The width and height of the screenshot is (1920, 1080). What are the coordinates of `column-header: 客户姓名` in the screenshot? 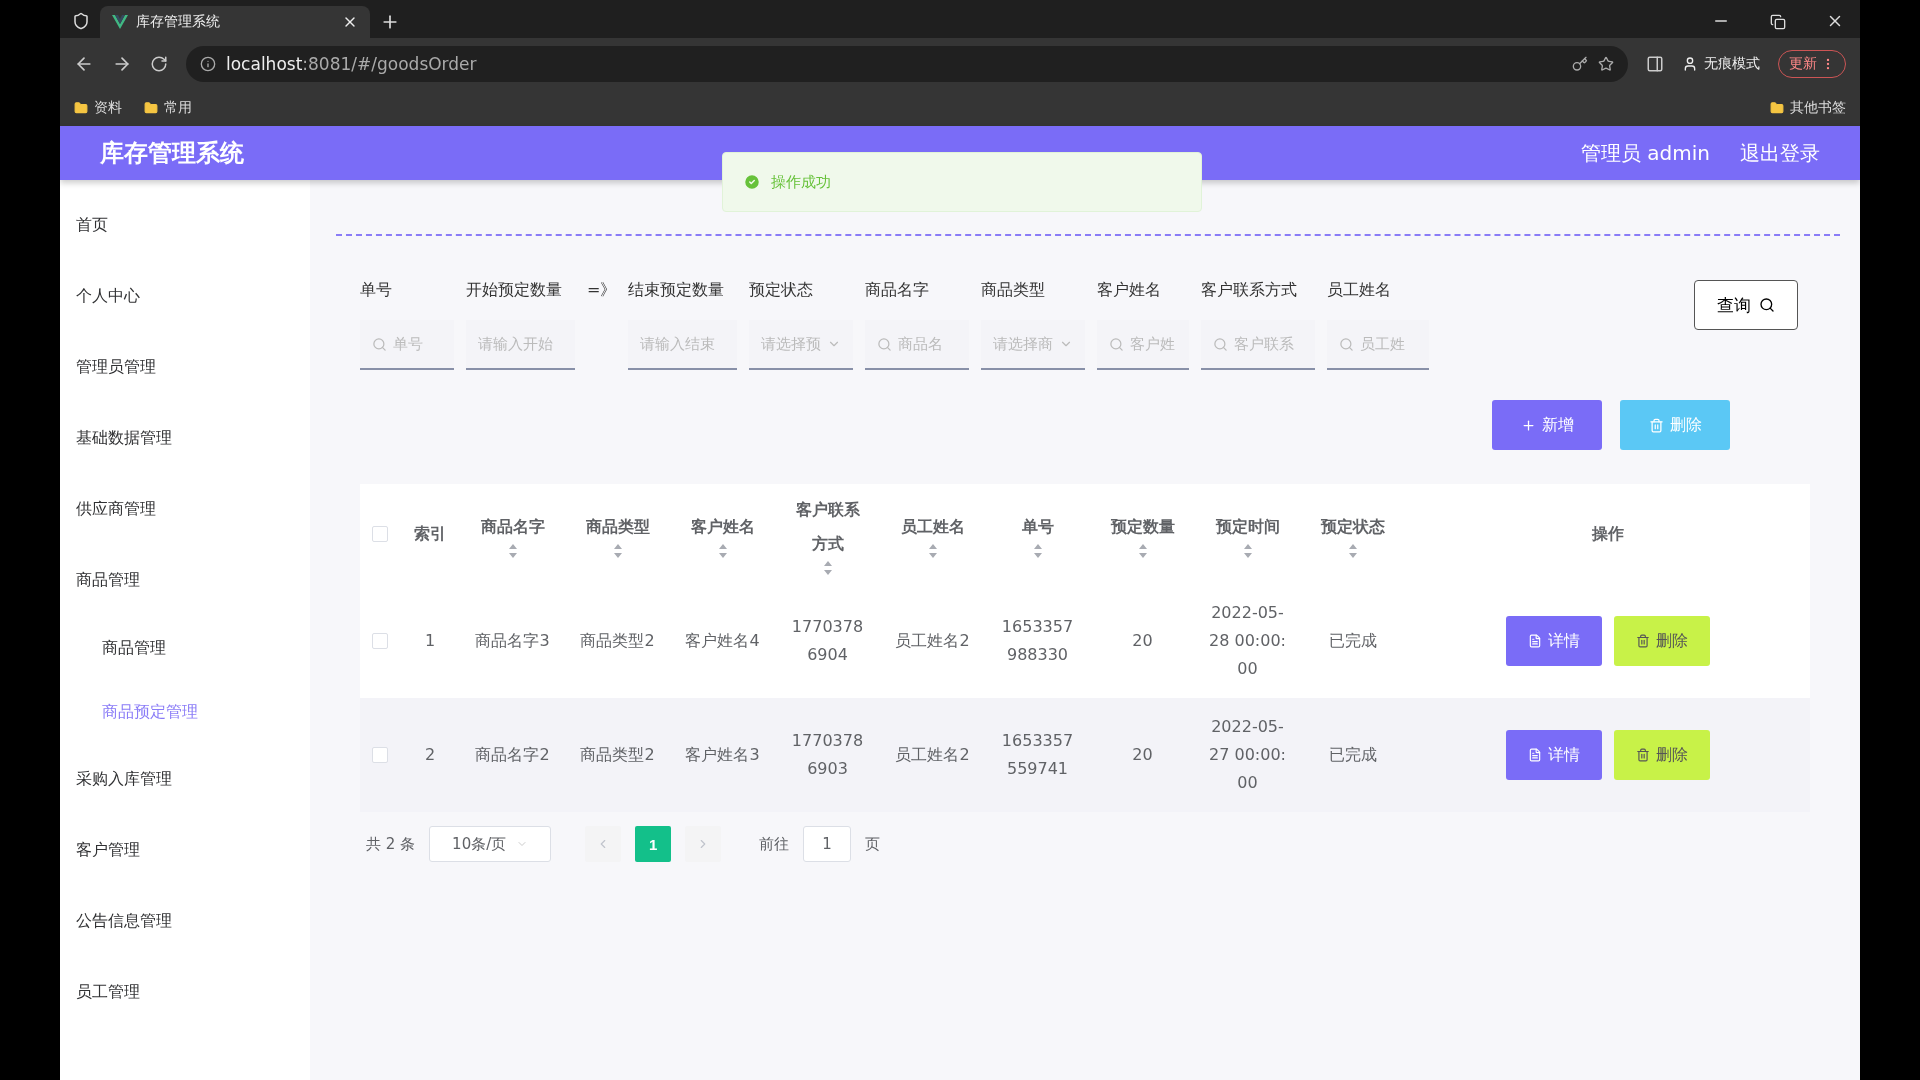 It's located at (722, 527).